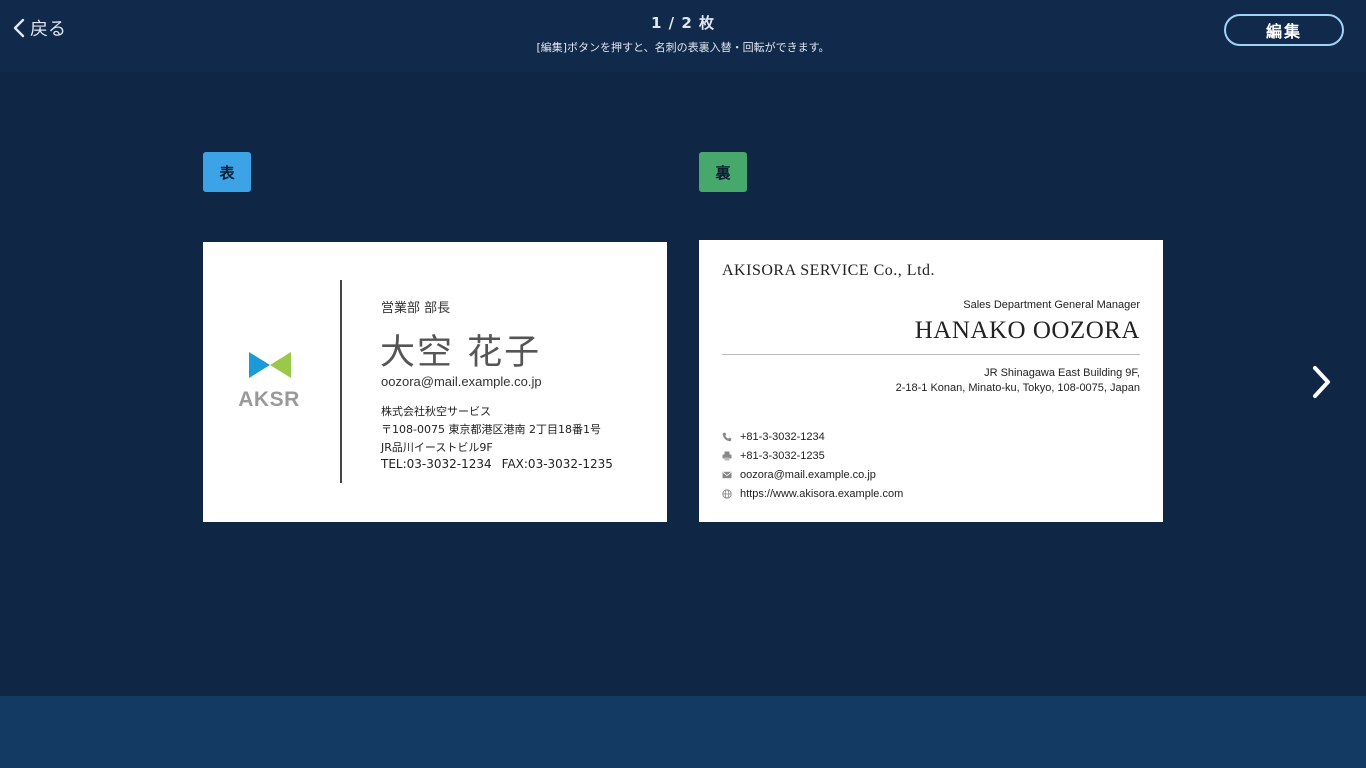 This screenshot has height=768, width=1366. Describe the element at coordinates (808, 475) in the screenshot. I see `email-text-en: oozora@mail.example.co.jp` at that location.